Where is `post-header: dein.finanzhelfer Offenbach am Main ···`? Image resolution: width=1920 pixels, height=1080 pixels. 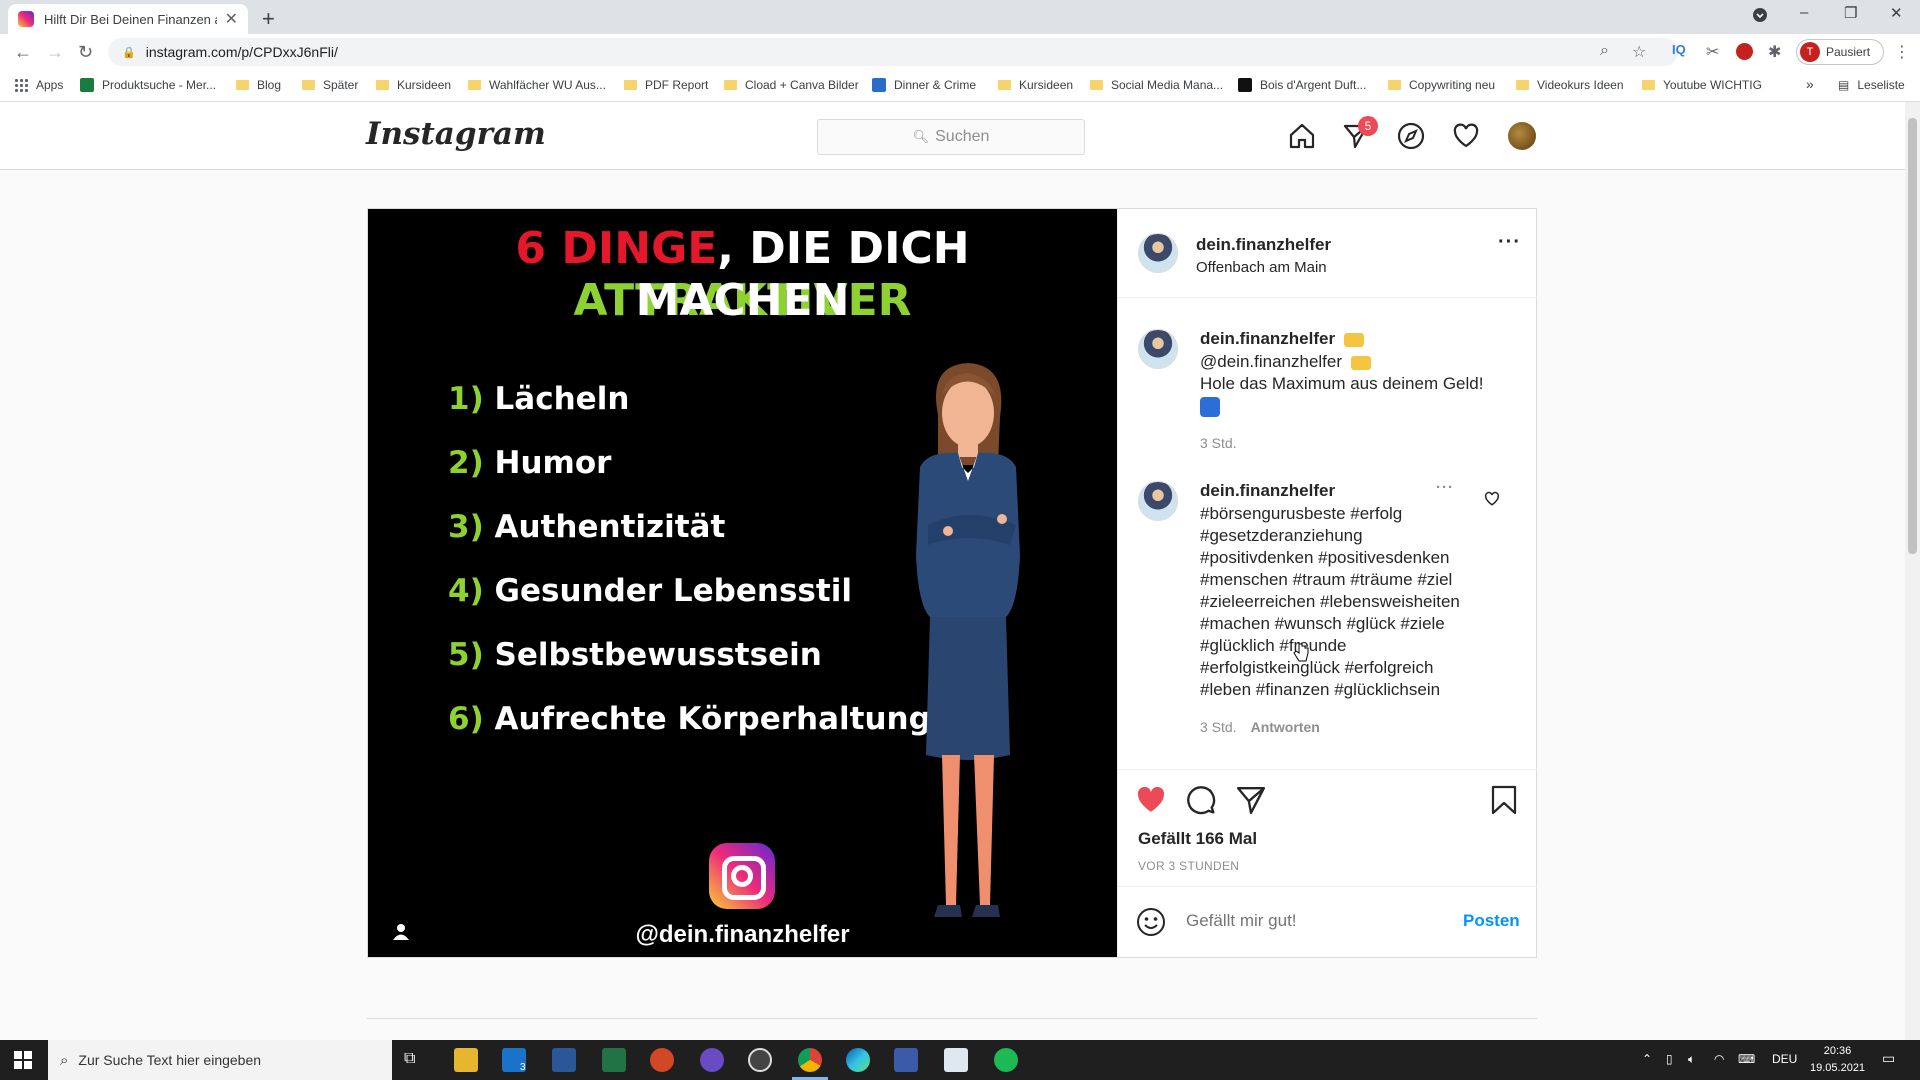 post-header: dein.finanzhelfer Offenbach am Main ··· is located at coordinates (1327, 253).